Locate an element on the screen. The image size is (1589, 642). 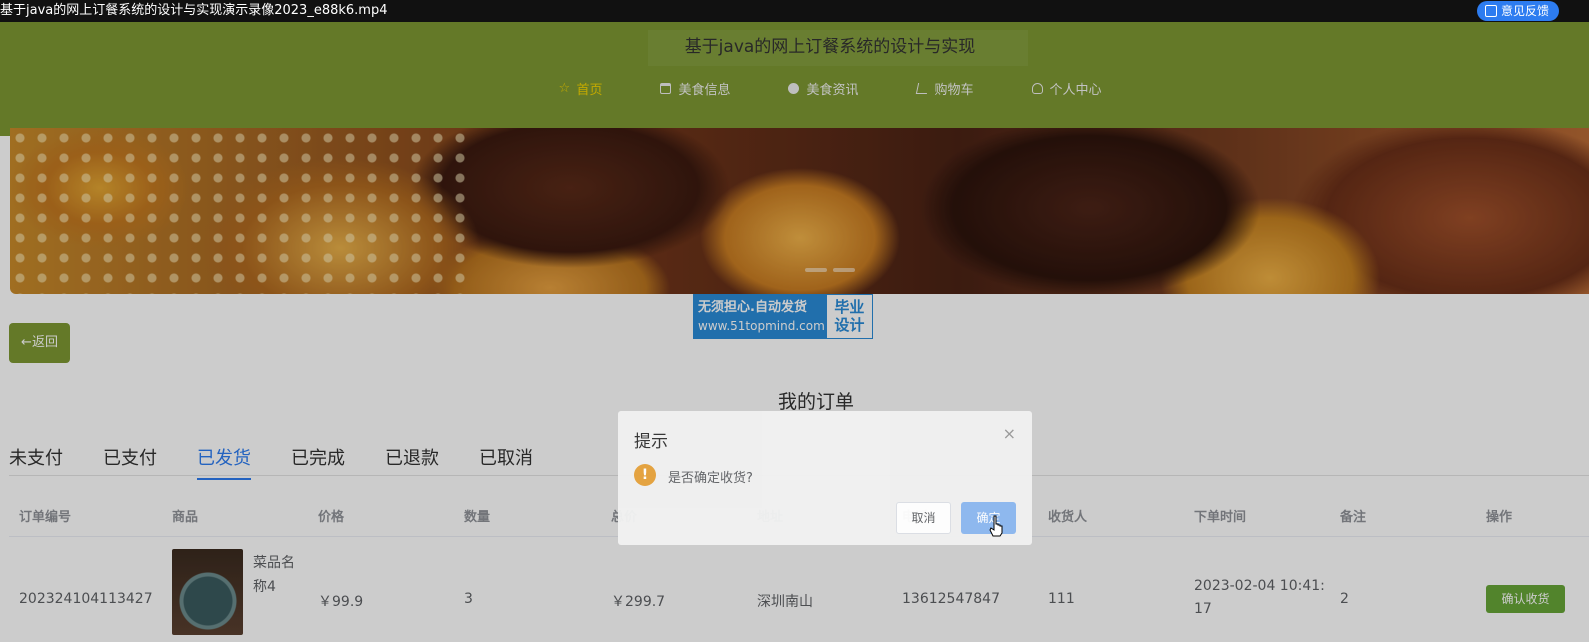
dialog-title: 提示 is located at coordinates (651, 442).